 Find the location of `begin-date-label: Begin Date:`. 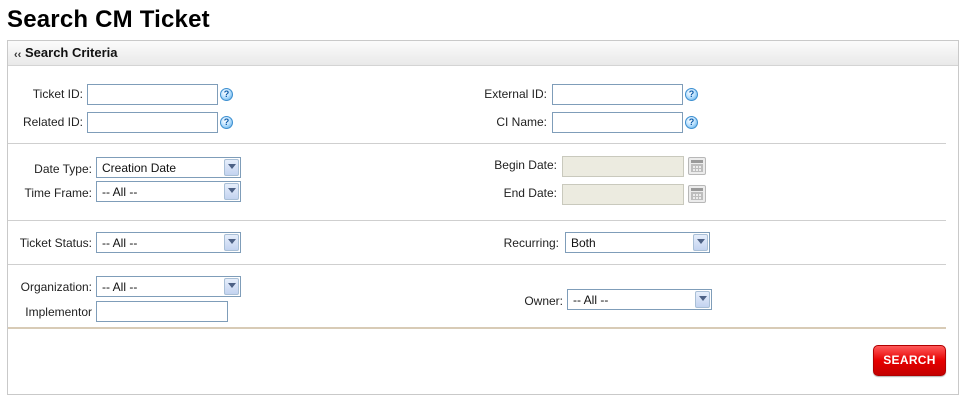

begin-date-label: Begin Date: is located at coordinates (525, 165).